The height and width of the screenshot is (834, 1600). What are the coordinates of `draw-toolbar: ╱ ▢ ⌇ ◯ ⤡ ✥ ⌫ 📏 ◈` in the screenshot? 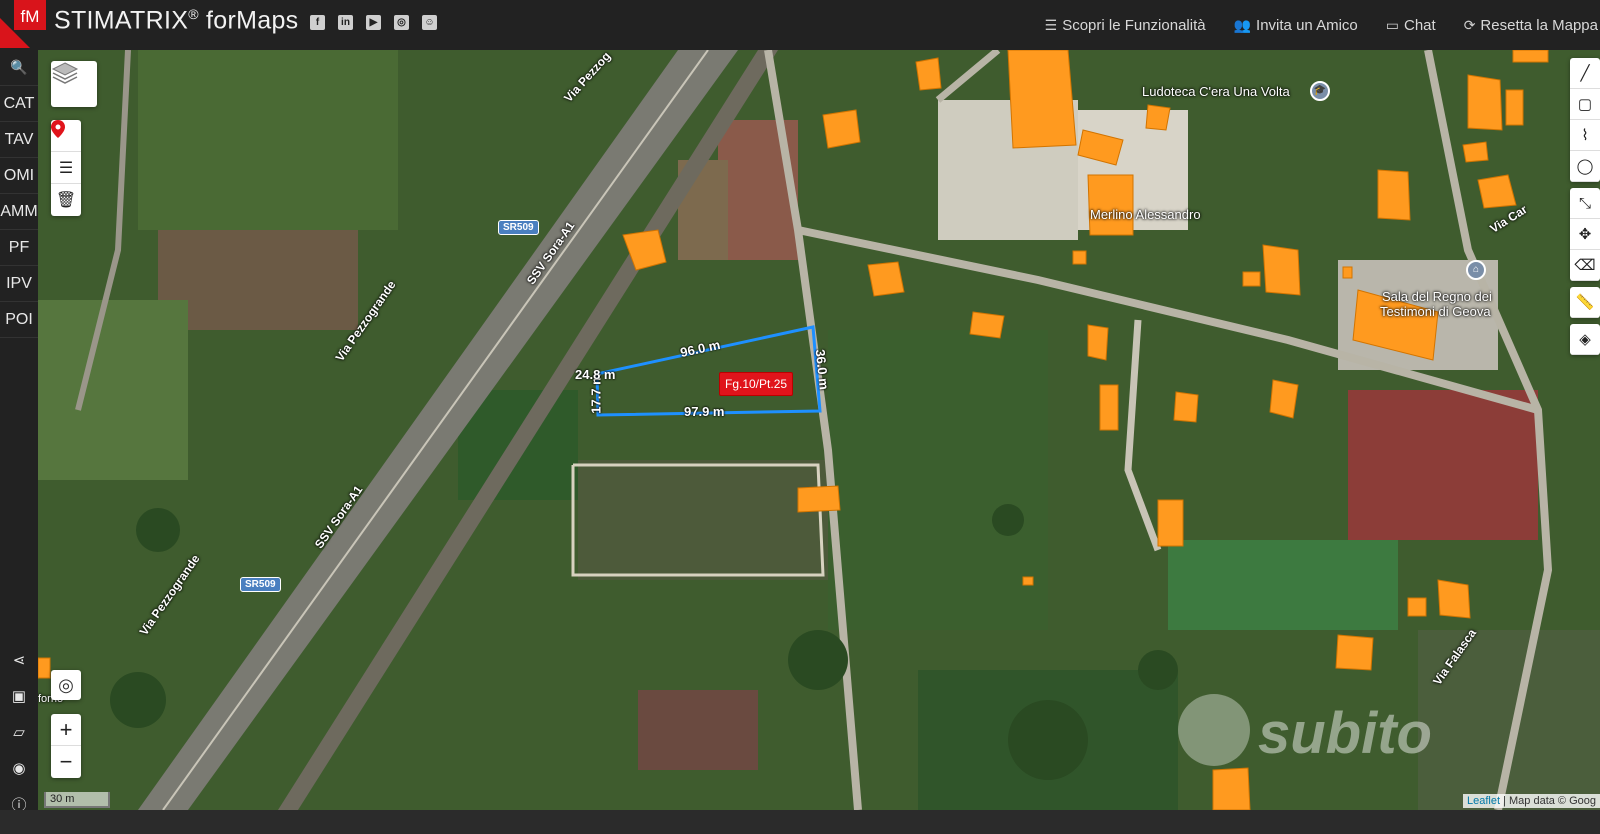 It's located at (1585, 209).